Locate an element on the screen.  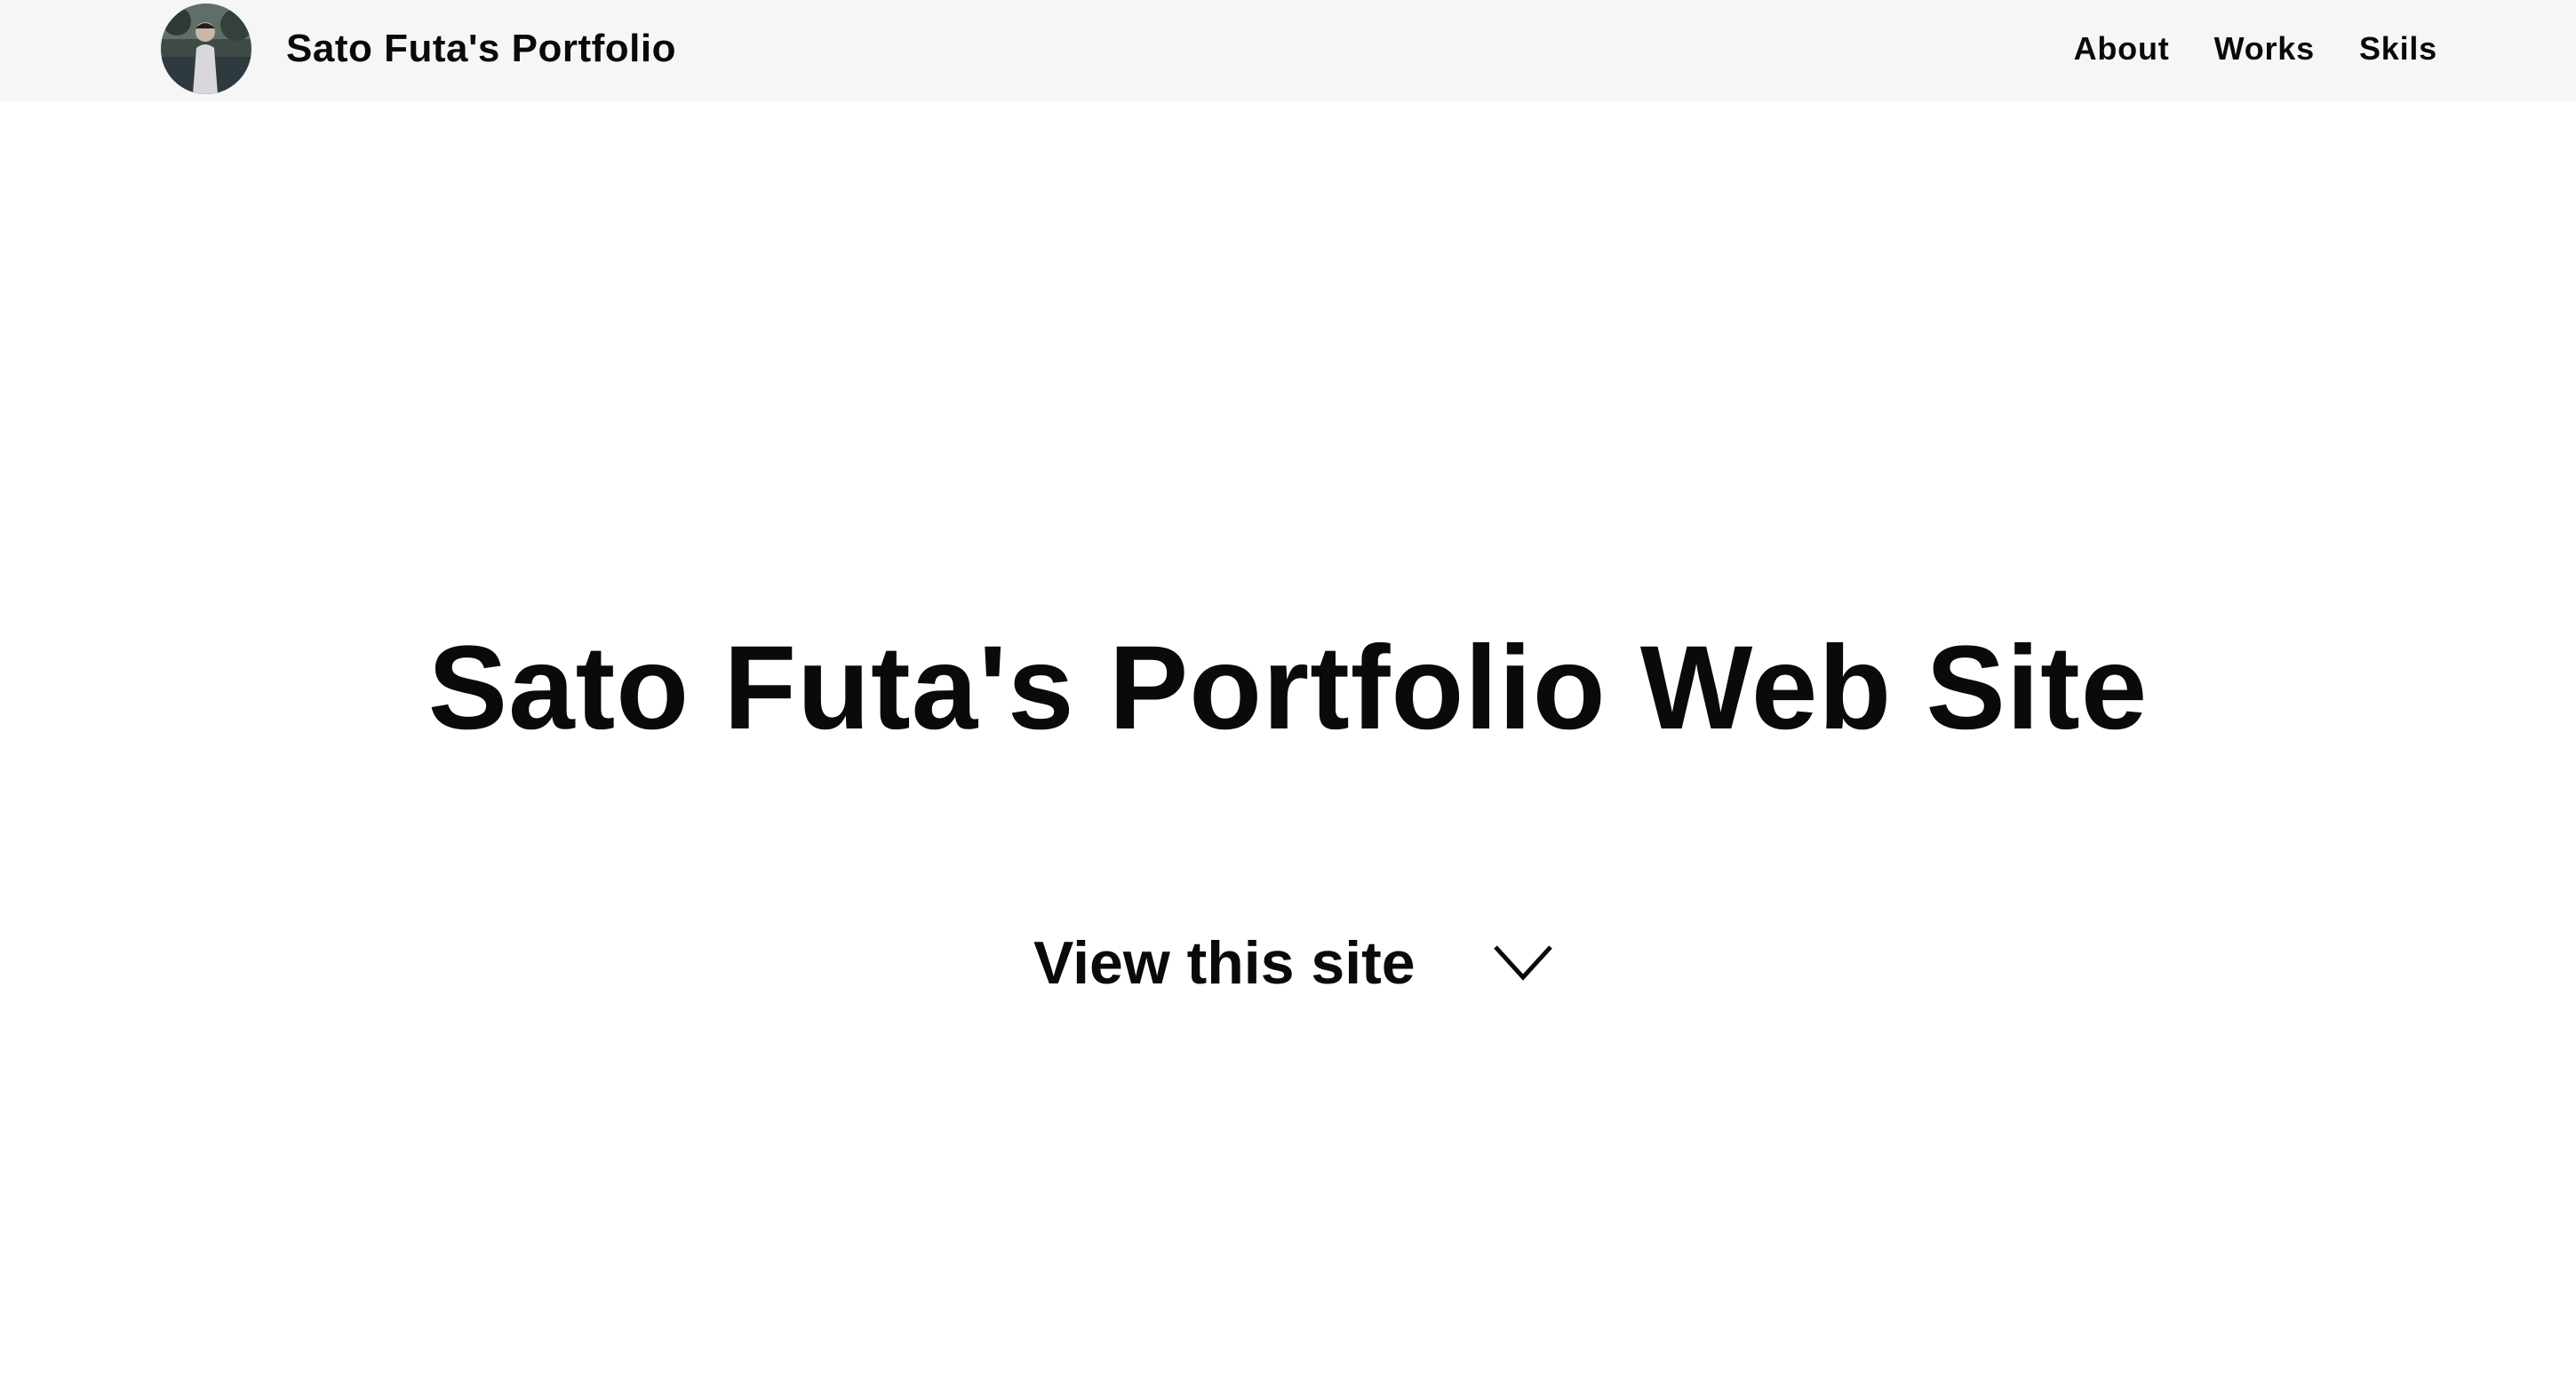
main-nav: About Works Skils is located at coordinates (2256, 49).